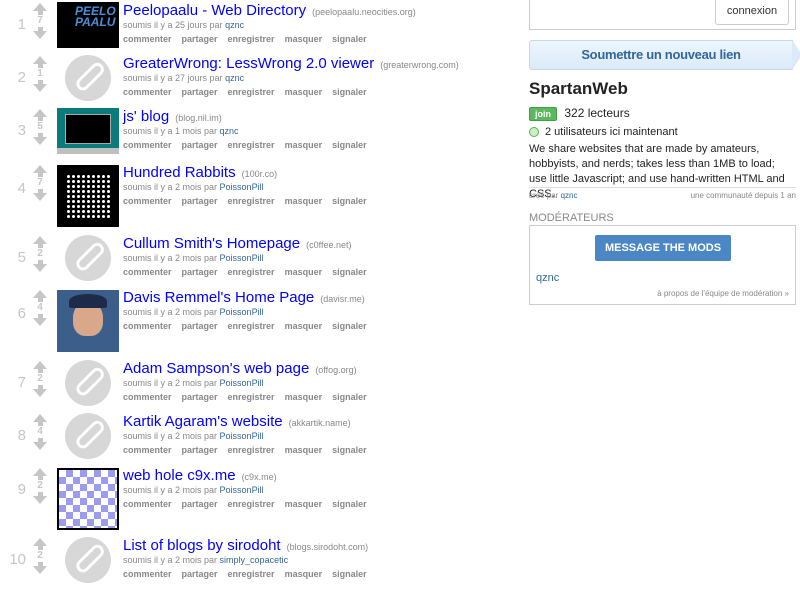  I want to click on link-domain: (c0ffee.net), so click(328, 245).